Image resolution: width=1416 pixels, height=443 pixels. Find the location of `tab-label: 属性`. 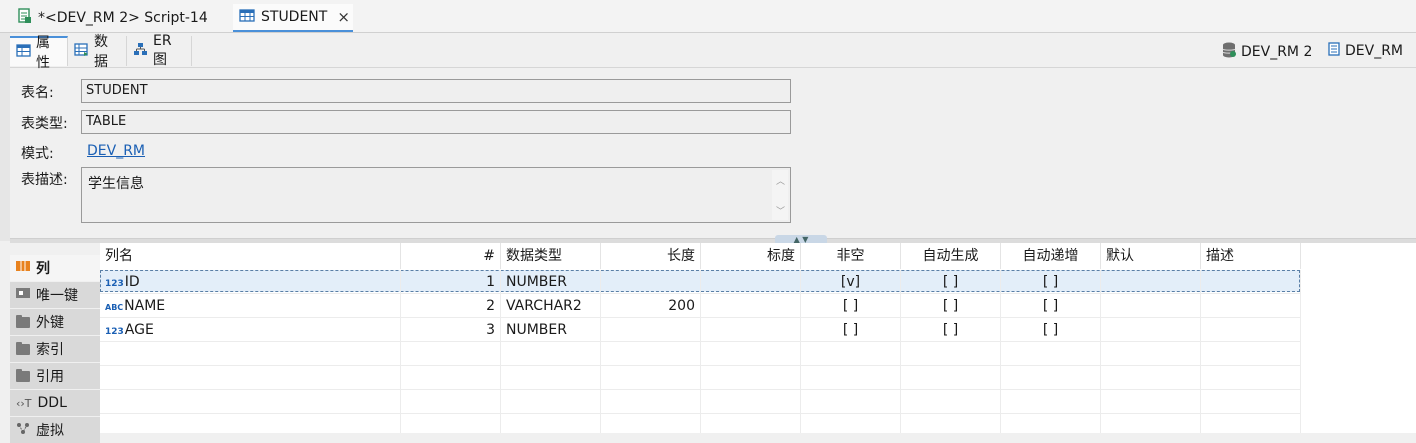

tab-label: 属性 is located at coordinates (43, 53).